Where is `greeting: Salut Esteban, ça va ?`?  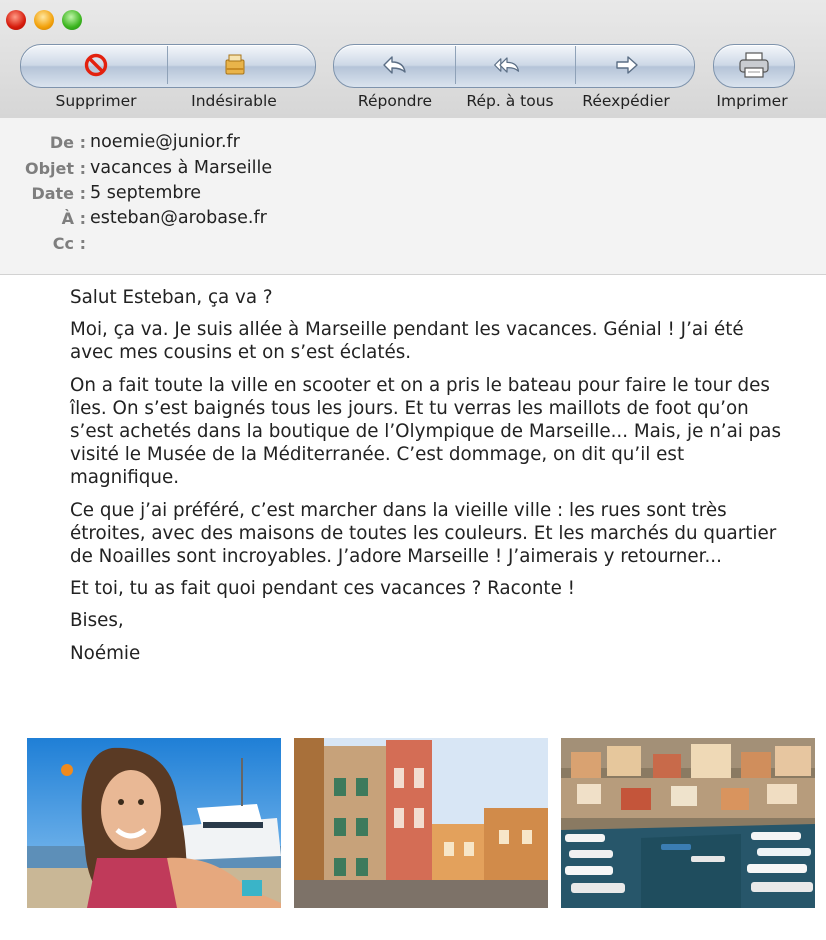 greeting: Salut Esteban, ça va ? is located at coordinates (171, 297).